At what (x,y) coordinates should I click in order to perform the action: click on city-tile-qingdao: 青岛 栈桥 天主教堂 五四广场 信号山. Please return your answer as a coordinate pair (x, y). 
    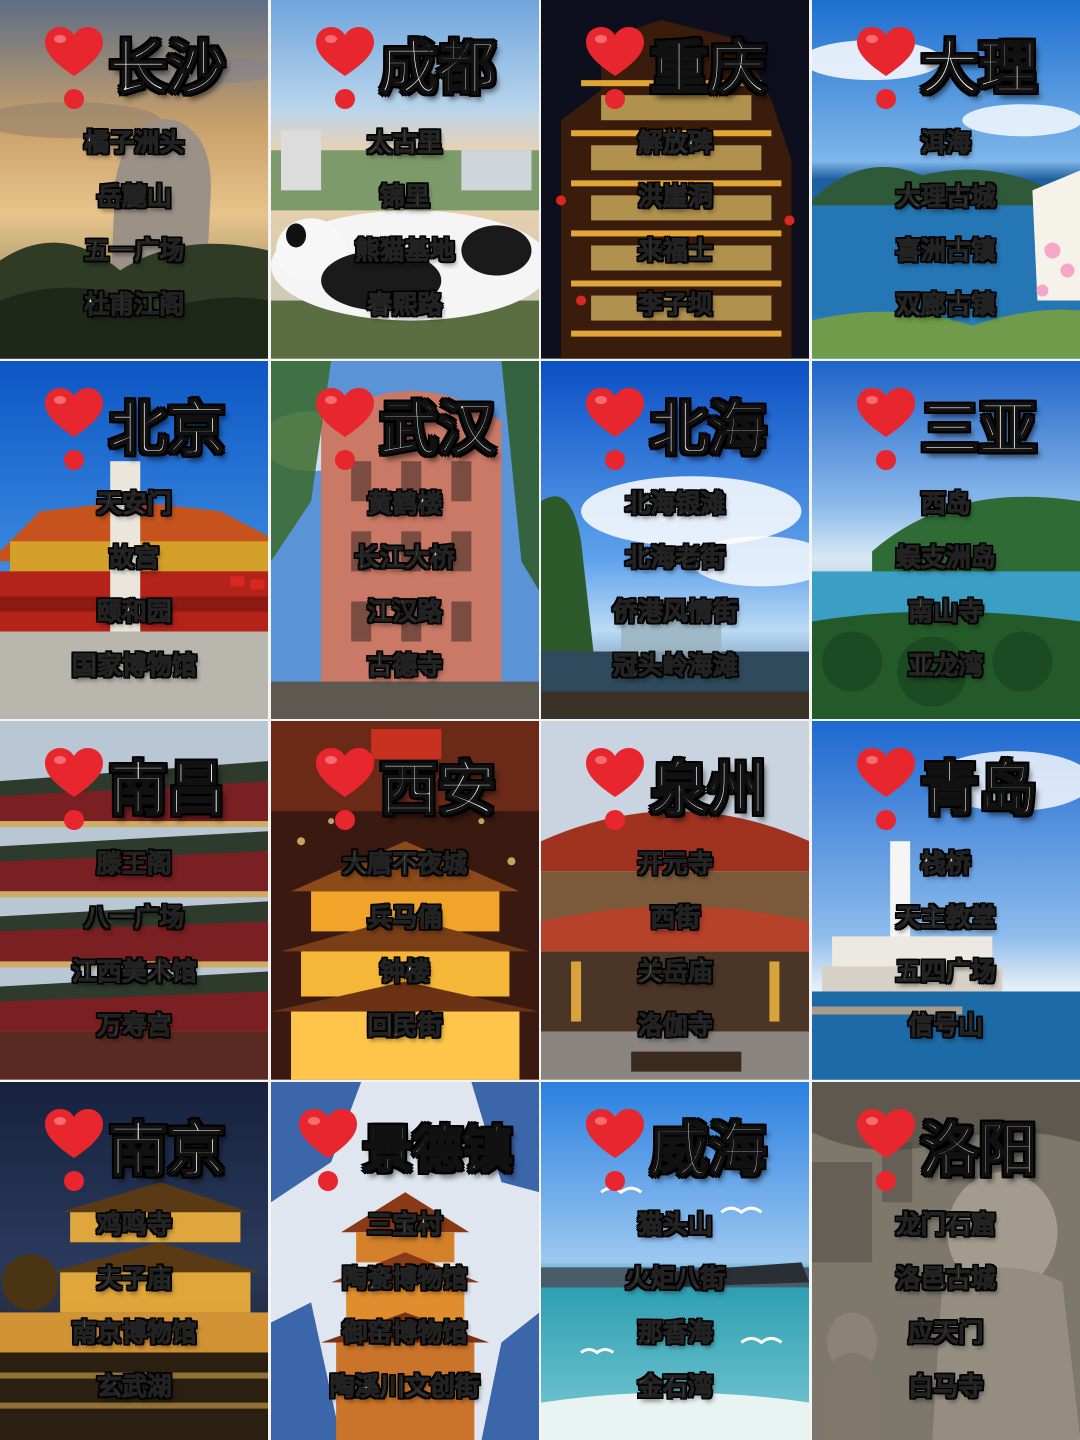
    Looking at the image, I should click on (945, 900).